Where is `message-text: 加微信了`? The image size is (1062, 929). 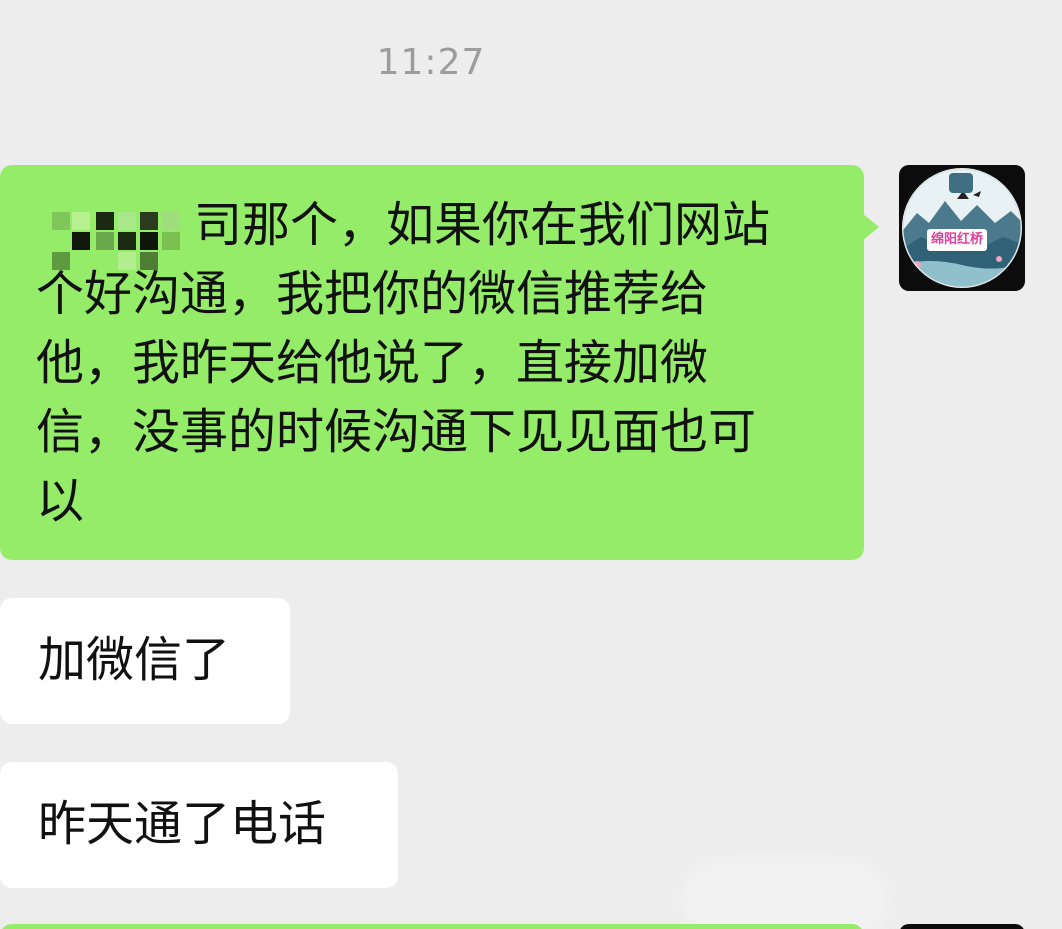
message-text: 加微信了 is located at coordinates (134, 660).